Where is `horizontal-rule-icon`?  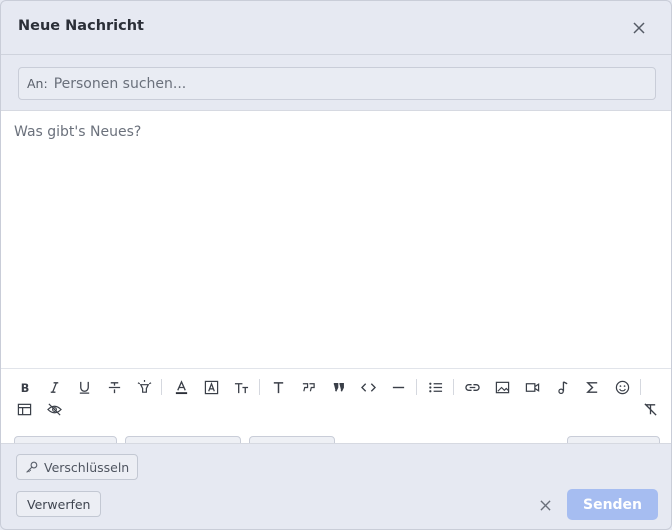
horizontal-rule-icon is located at coordinates (398, 387).